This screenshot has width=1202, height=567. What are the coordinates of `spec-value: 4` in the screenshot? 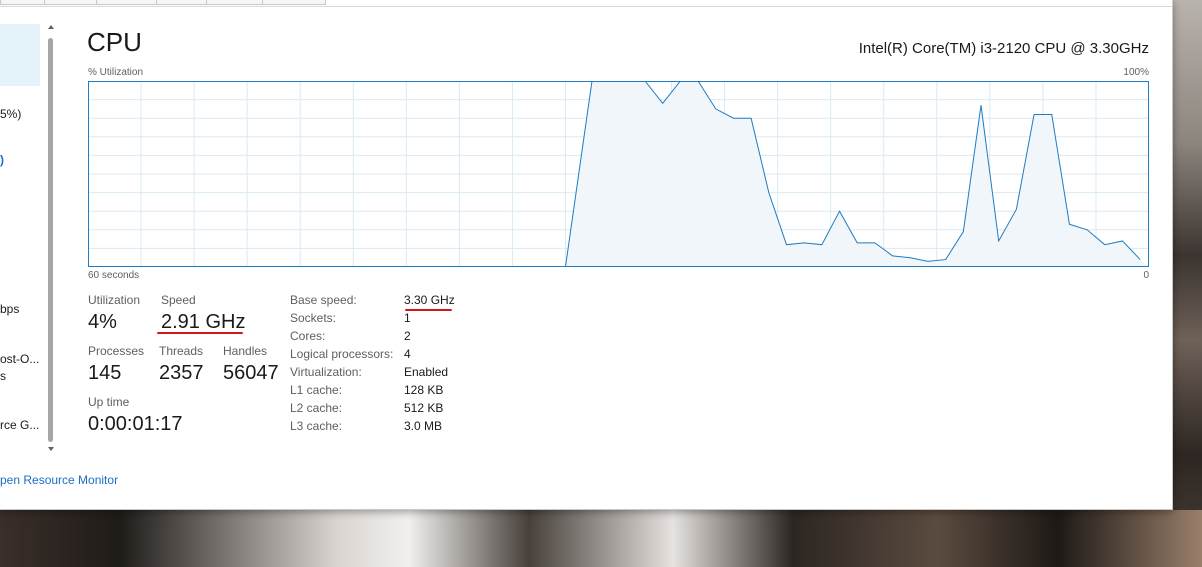 It's located at (407, 354).